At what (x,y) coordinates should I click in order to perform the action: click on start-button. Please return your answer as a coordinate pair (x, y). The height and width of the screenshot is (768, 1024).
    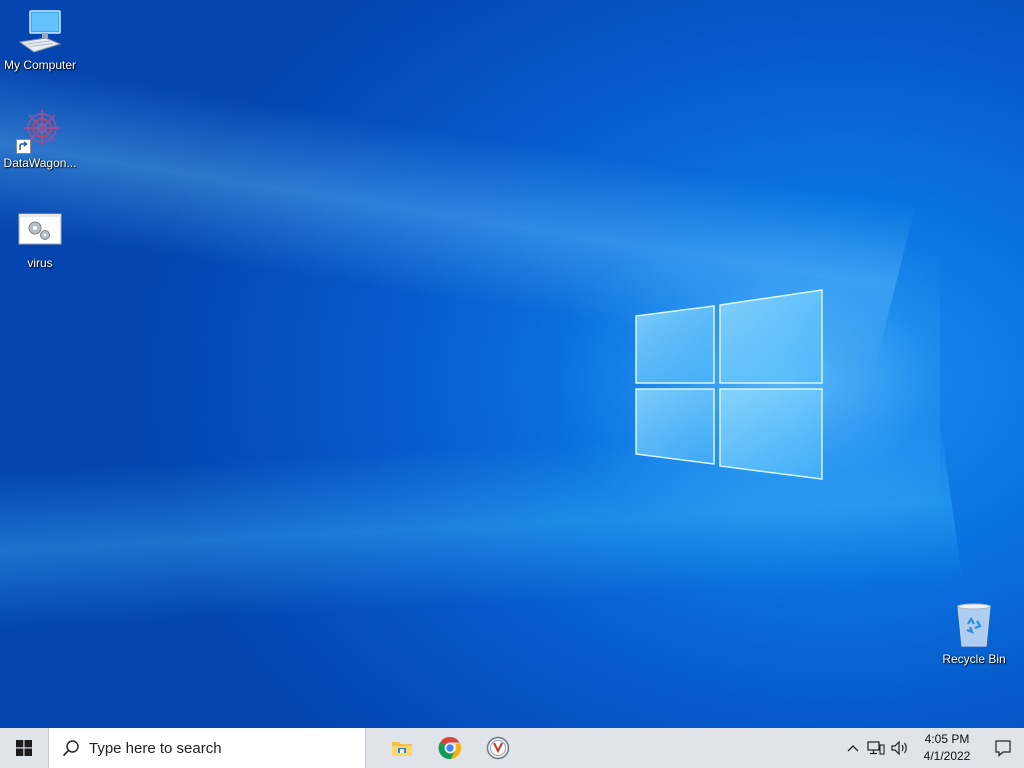
    Looking at the image, I should click on (24, 748).